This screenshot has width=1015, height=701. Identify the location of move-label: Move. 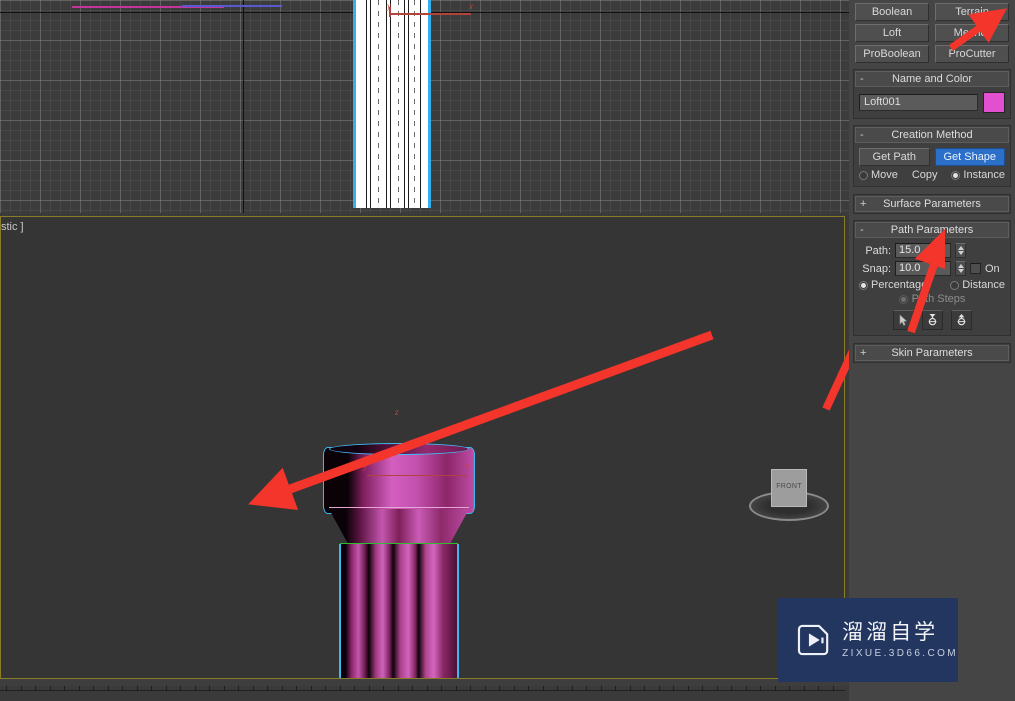
(884, 175).